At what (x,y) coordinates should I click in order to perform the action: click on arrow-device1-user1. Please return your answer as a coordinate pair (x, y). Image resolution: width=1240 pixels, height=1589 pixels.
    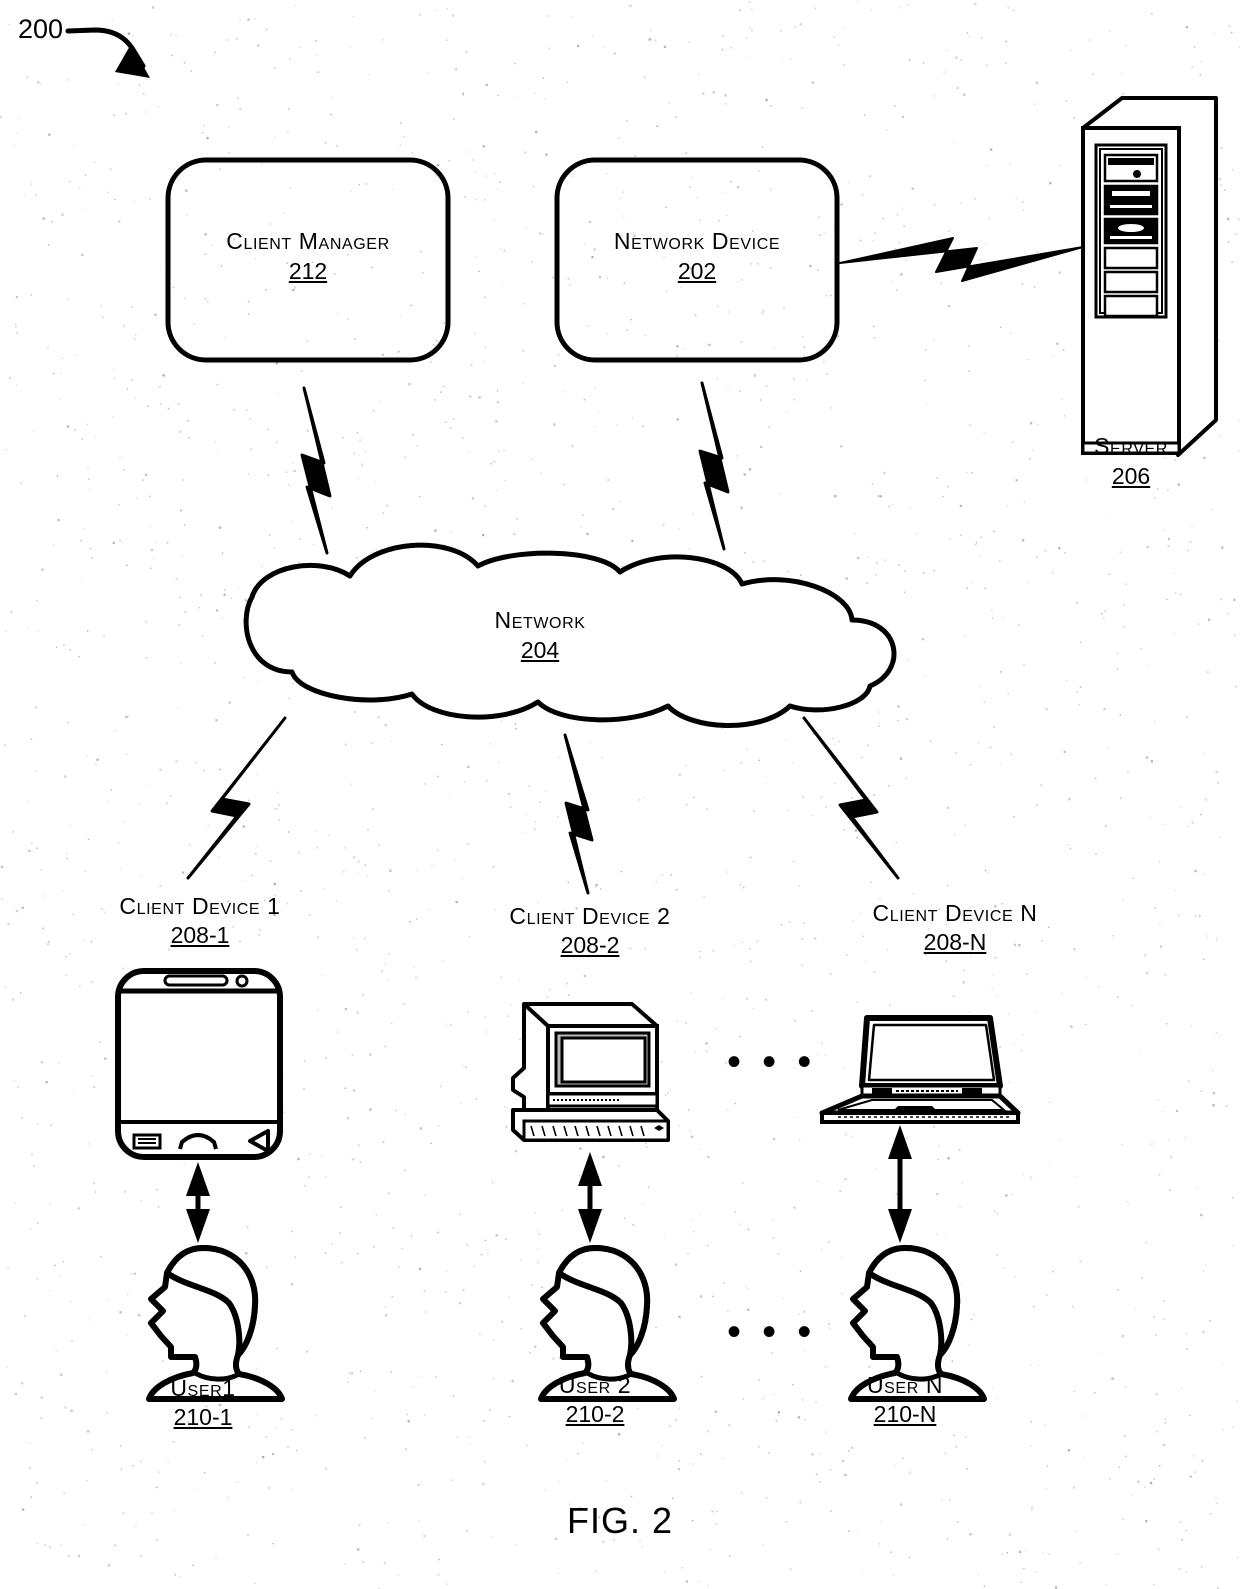
    Looking at the image, I should click on (198, 1202).